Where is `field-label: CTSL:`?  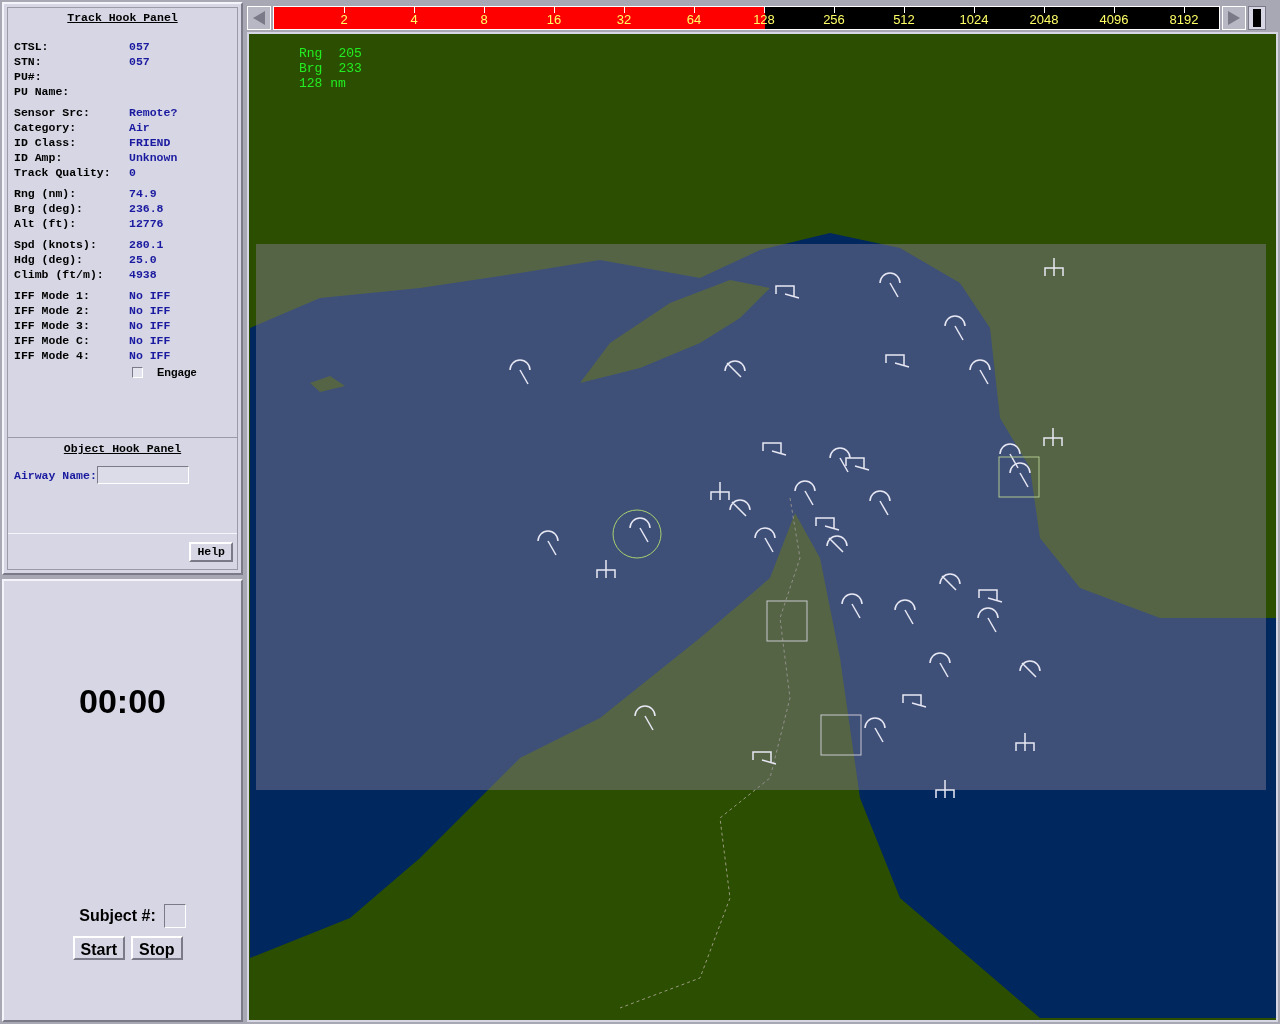
field-label: CTSL: is located at coordinates (32, 46).